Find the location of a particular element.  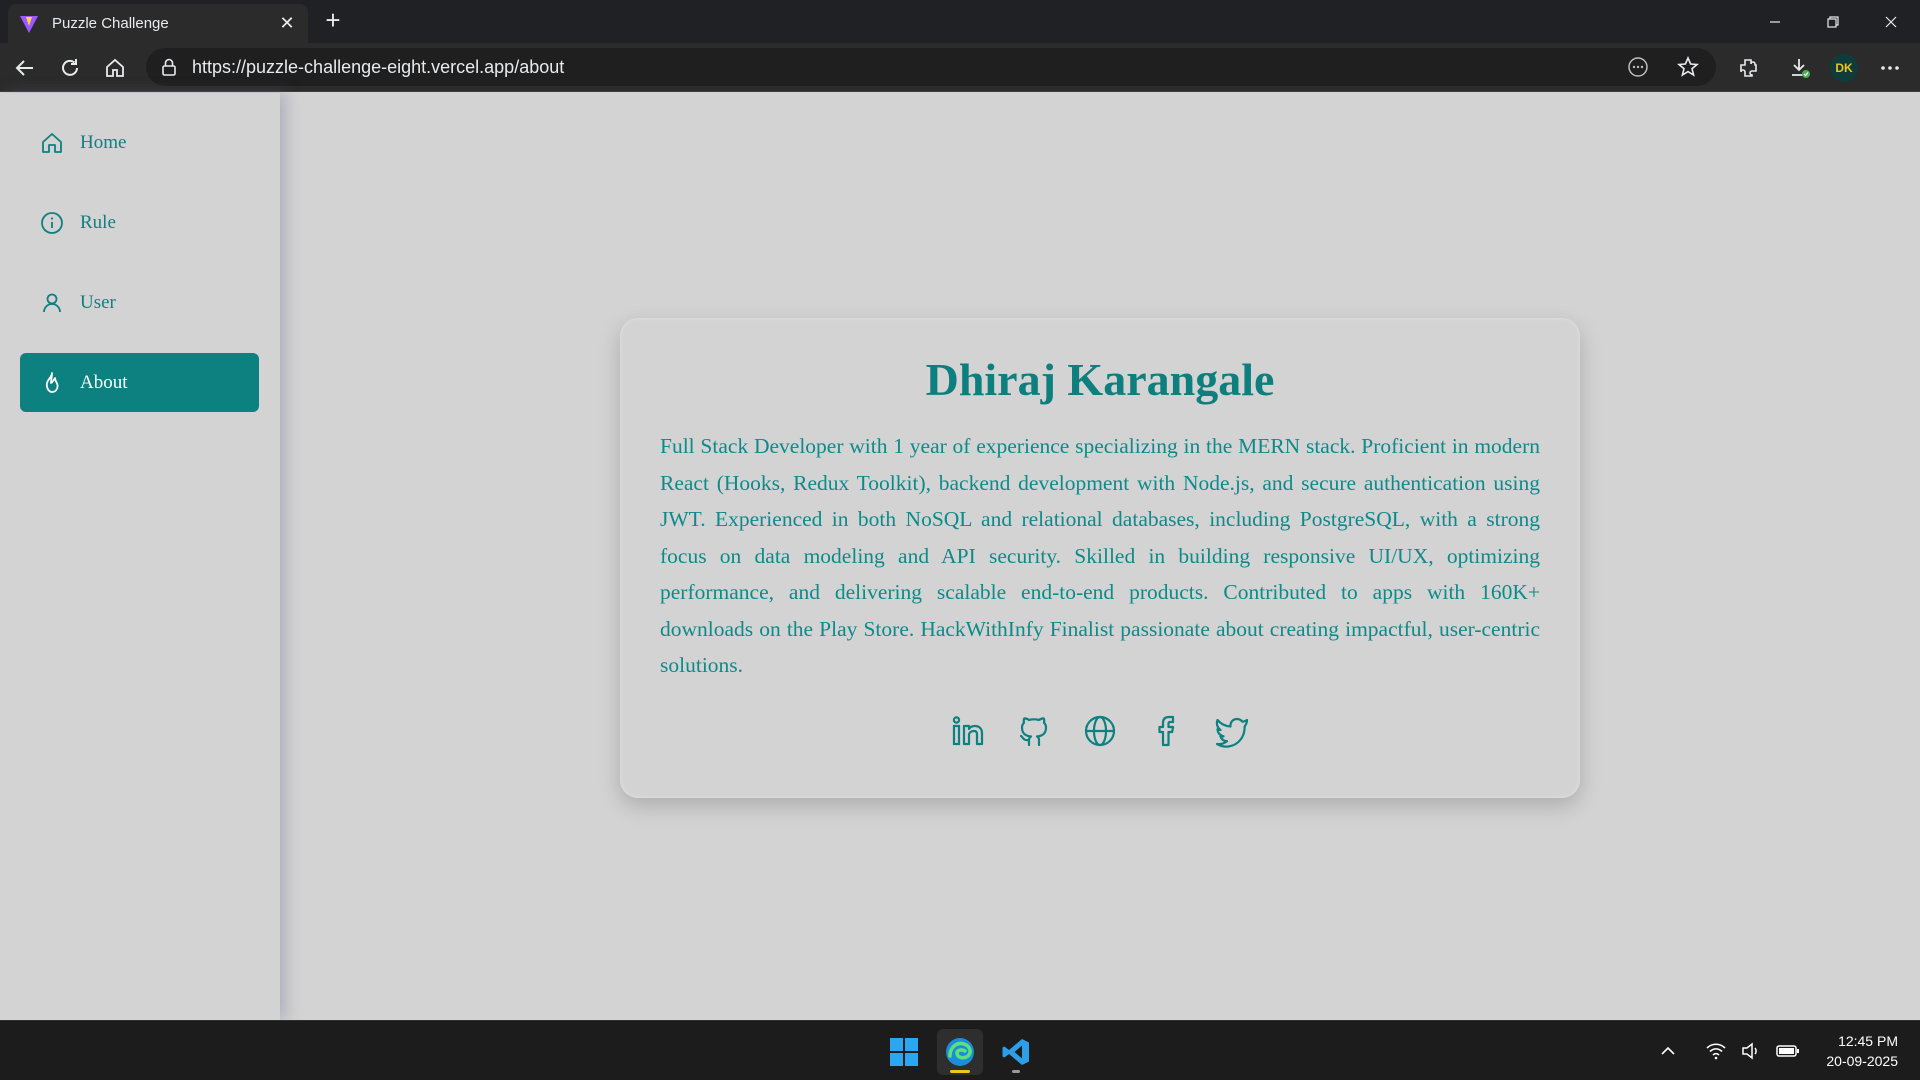

clock-time: 12:45 PM is located at coordinates (1868, 1041).